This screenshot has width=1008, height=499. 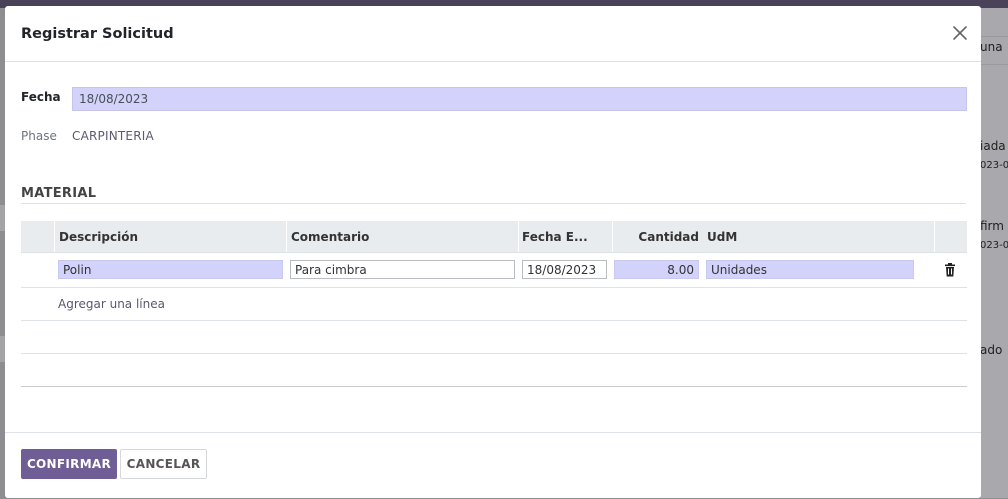 What do you see at coordinates (69, 464) in the screenshot?
I see `confirm-button: CONFIRMAR` at bounding box center [69, 464].